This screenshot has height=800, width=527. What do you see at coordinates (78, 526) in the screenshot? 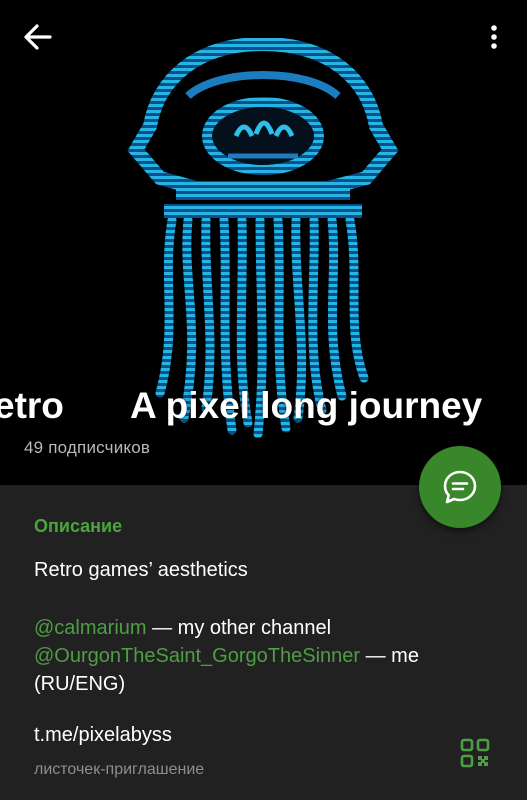
I see `description-heading: Описание` at bounding box center [78, 526].